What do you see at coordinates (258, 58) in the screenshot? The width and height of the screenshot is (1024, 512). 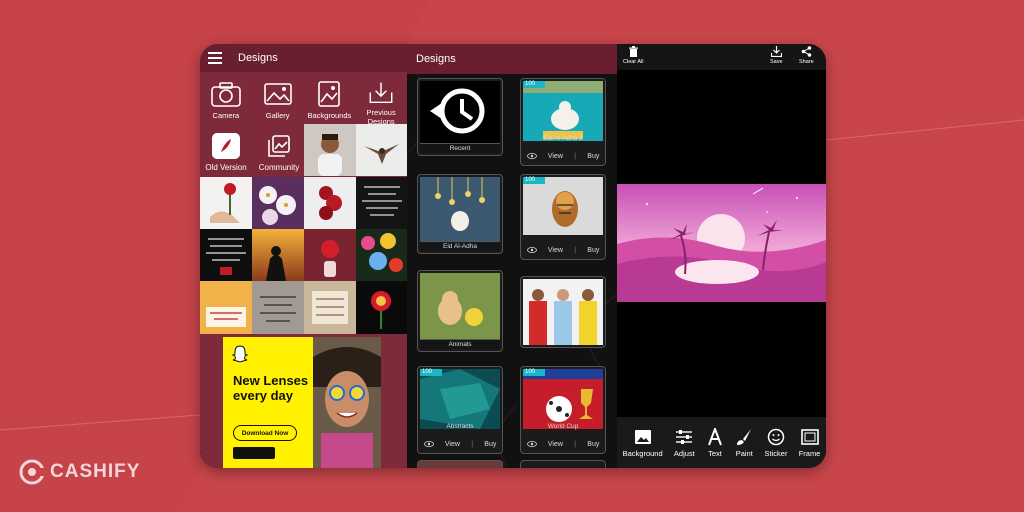 I see `page-title: Designs` at bounding box center [258, 58].